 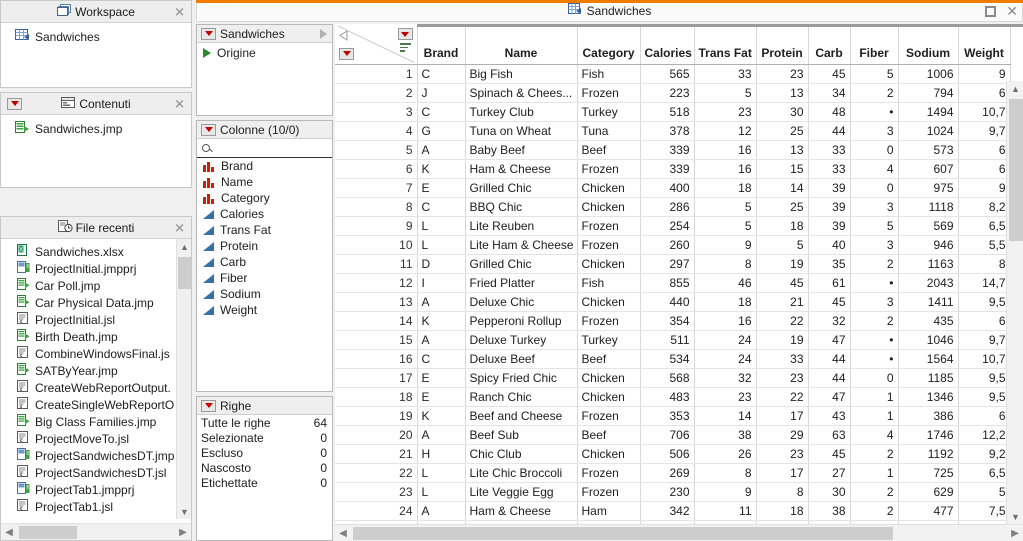 I want to click on table-cell: 14,7, so click(x=984, y=283).